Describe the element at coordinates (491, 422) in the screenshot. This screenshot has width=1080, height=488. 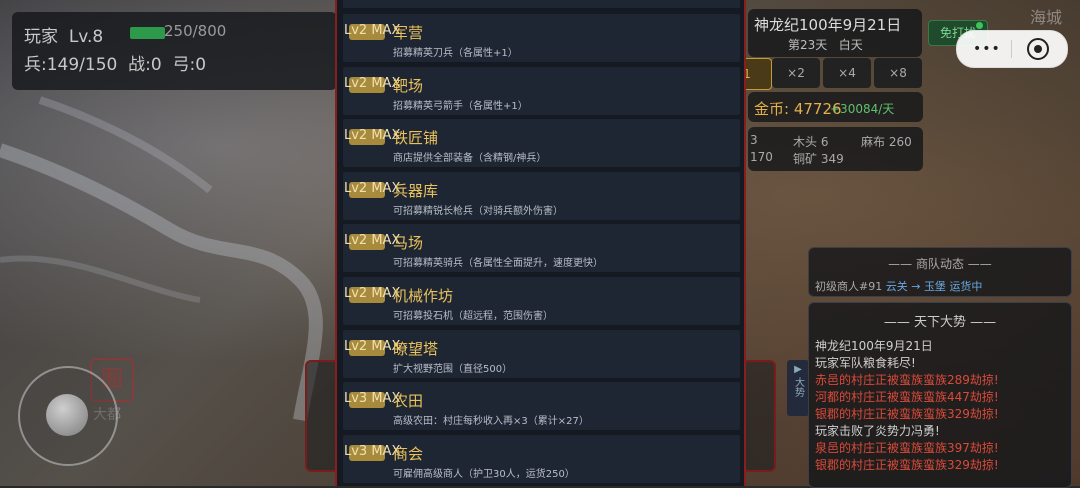
I see `building-desc: 高级农田：村庄每秒收入再×3（累计×27）` at that location.